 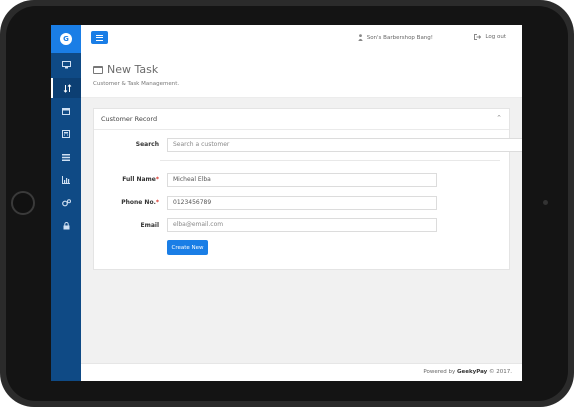 I want to click on calendar-icon, so click(x=66, y=111).